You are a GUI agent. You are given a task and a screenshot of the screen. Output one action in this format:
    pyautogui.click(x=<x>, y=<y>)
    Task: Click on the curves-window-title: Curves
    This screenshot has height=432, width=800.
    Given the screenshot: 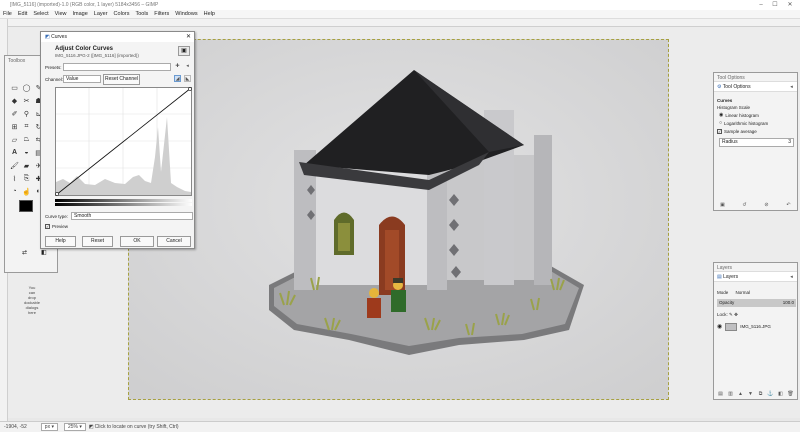 What is the action you would take?
    pyautogui.click(x=59, y=37)
    